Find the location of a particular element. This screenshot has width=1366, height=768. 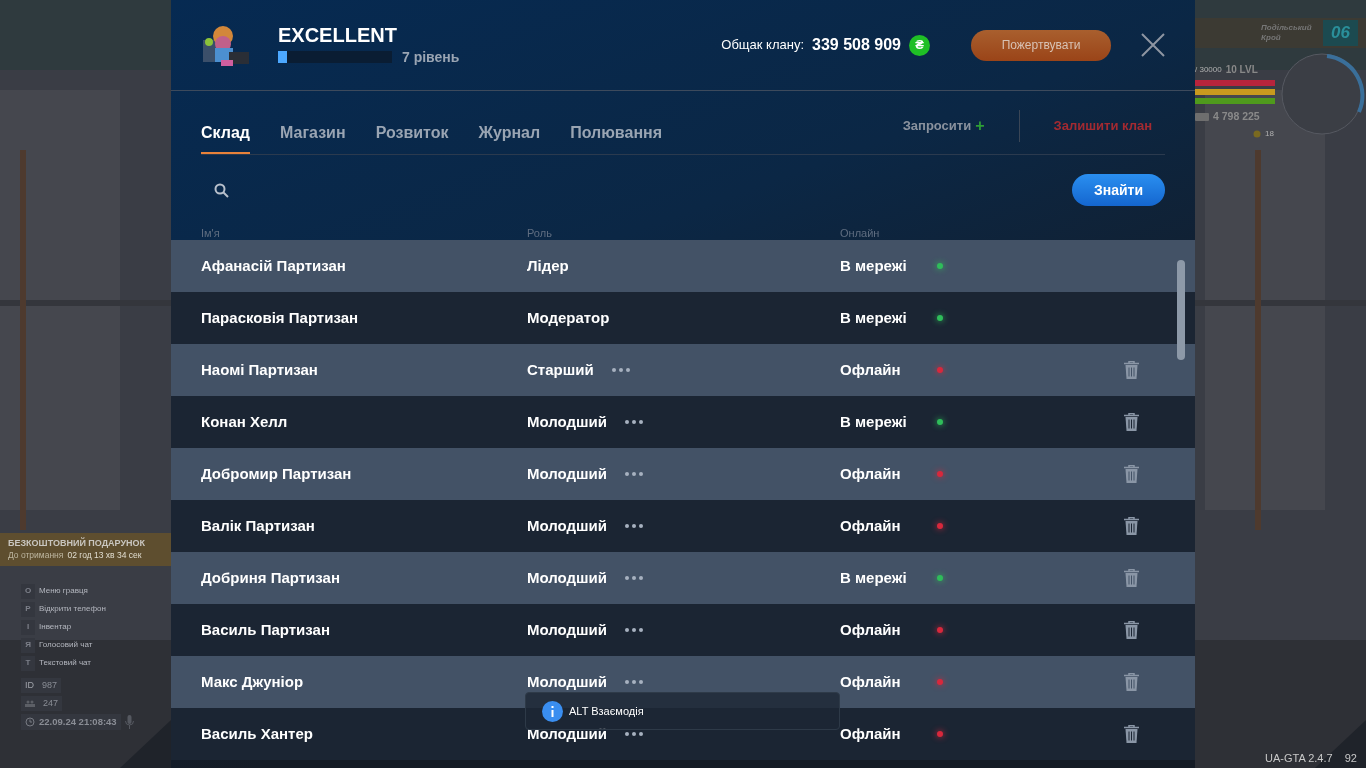

fps-counter: 92 is located at coordinates (1350, 758).